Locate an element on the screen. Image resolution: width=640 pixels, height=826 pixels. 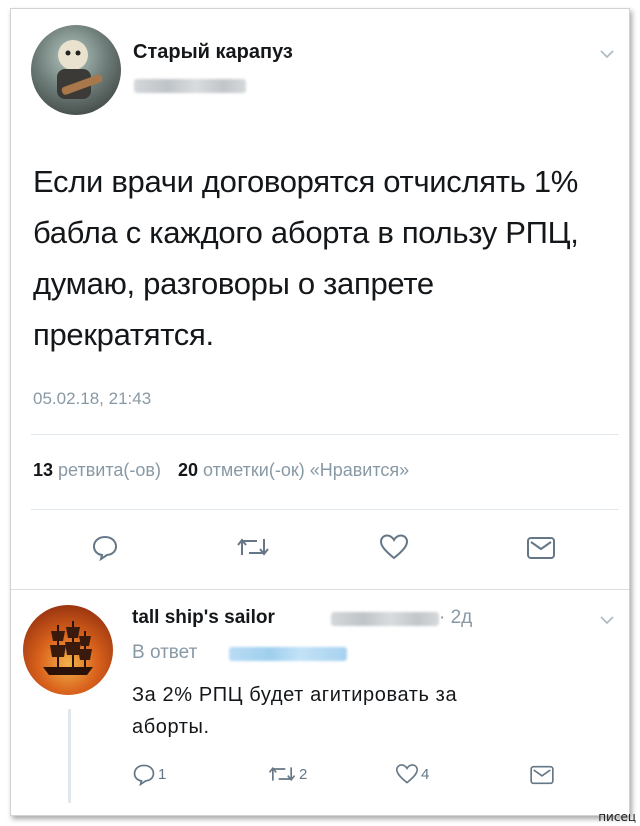
like-count: 20 is located at coordinates (188, 470).